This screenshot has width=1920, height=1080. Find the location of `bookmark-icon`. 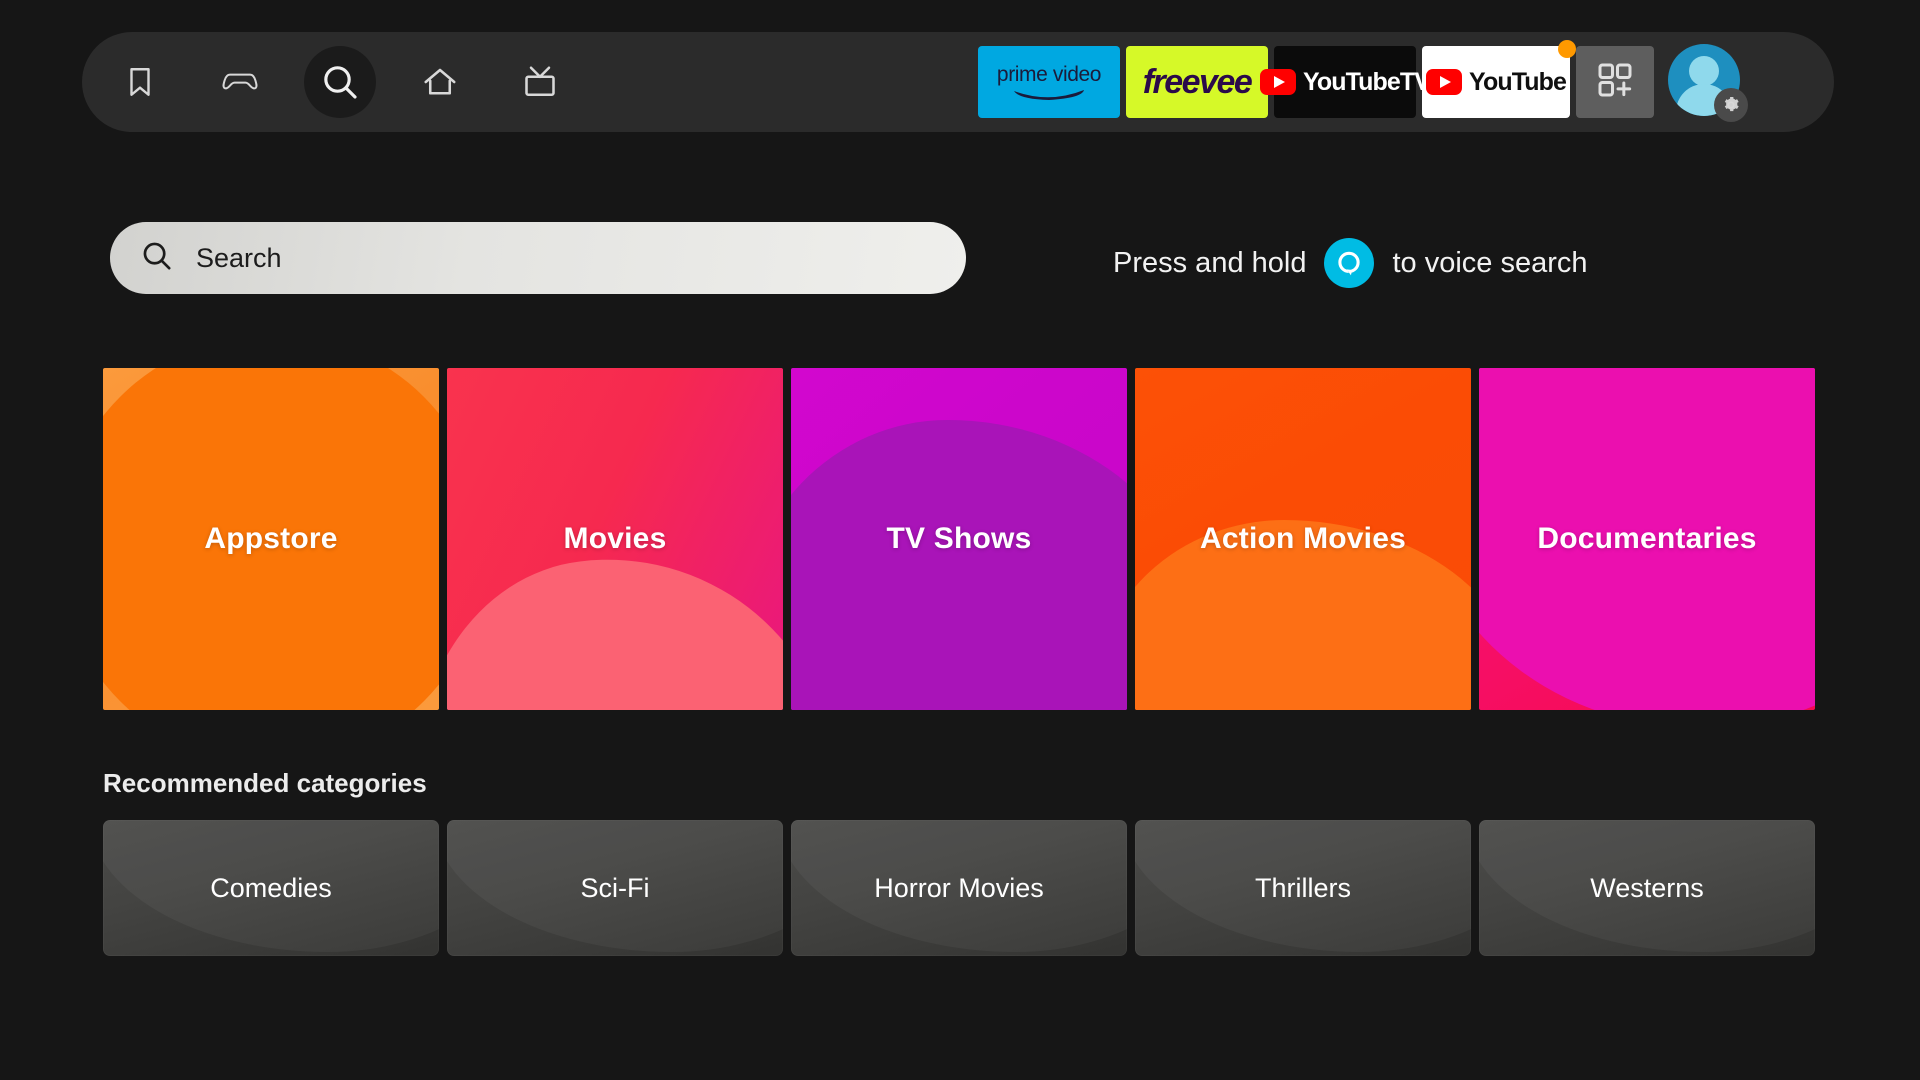

bookmark-icon is located at coordinates (140, 82).